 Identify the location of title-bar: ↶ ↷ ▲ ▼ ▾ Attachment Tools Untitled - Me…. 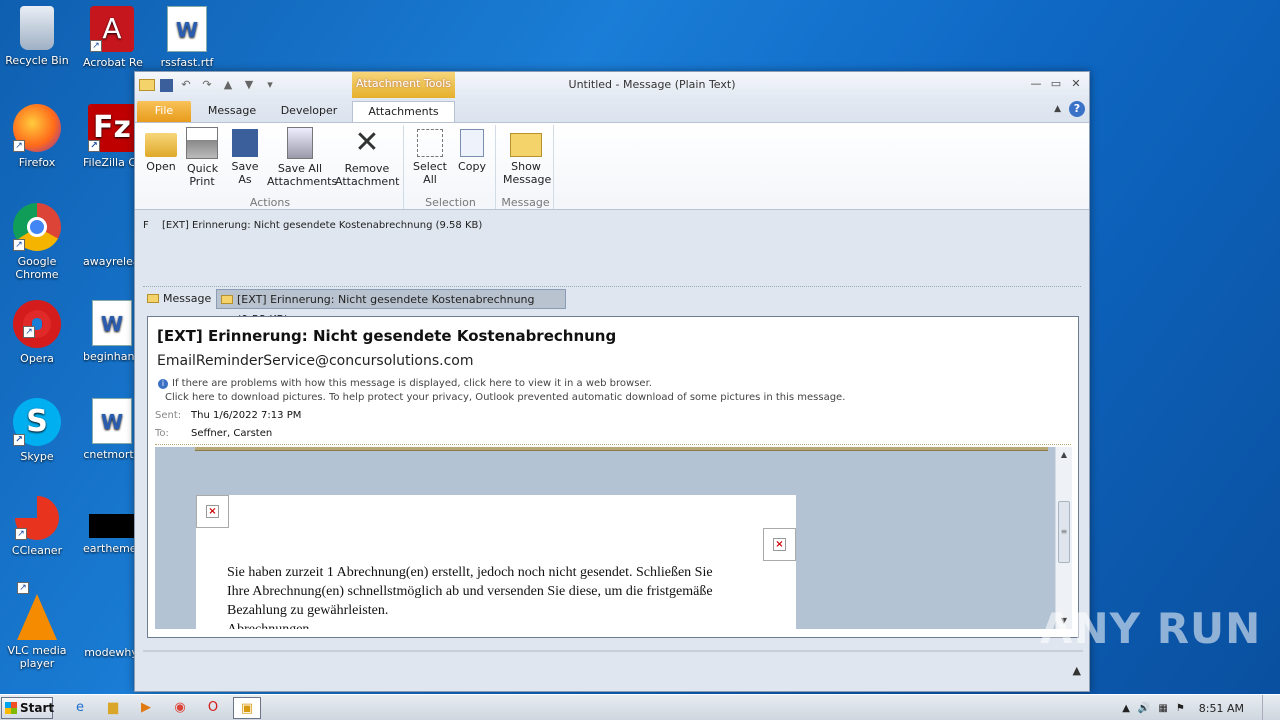
(612, 85).